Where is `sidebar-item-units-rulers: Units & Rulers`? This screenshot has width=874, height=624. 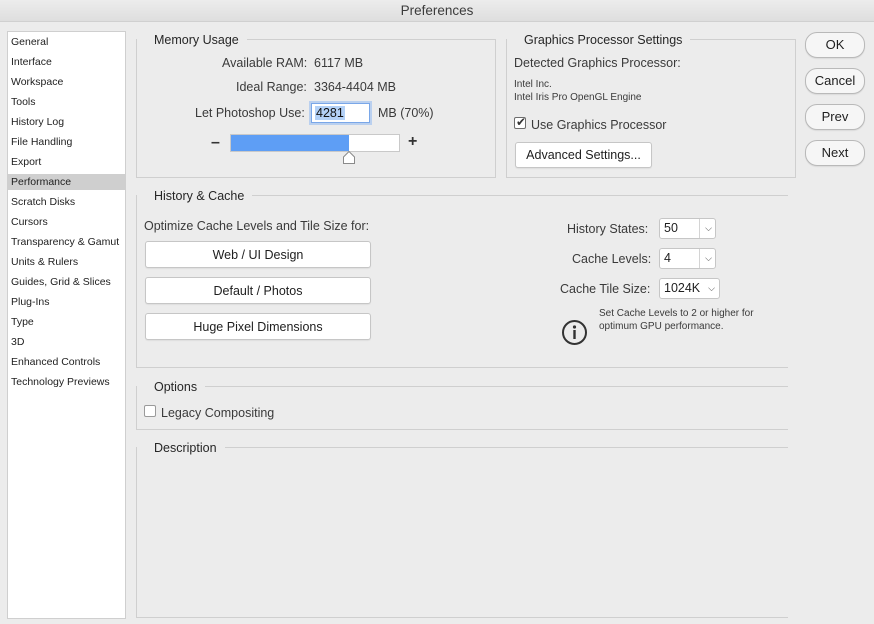
sidebar-item-units-rulers: Units & Rulers is located at coordinates (66, 262).